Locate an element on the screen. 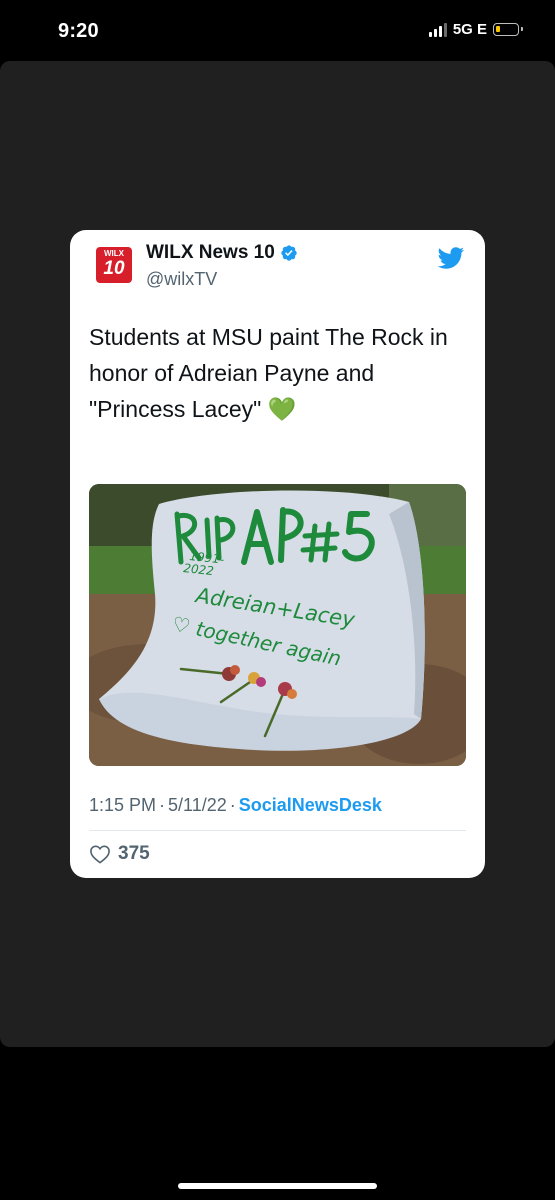  avatar: WILX 10 is located at coordinates (114, 265).